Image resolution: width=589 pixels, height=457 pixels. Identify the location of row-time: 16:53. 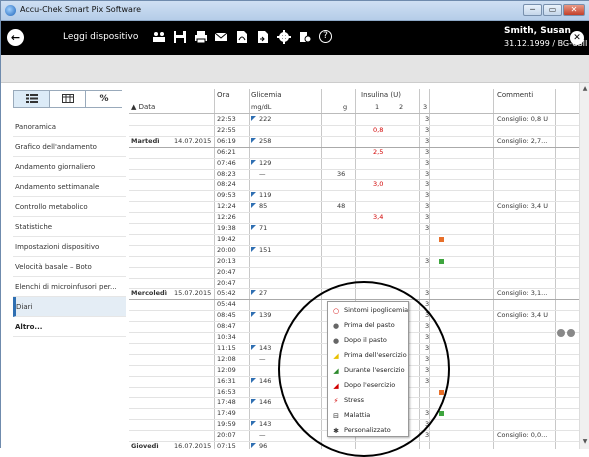
(226, 392).